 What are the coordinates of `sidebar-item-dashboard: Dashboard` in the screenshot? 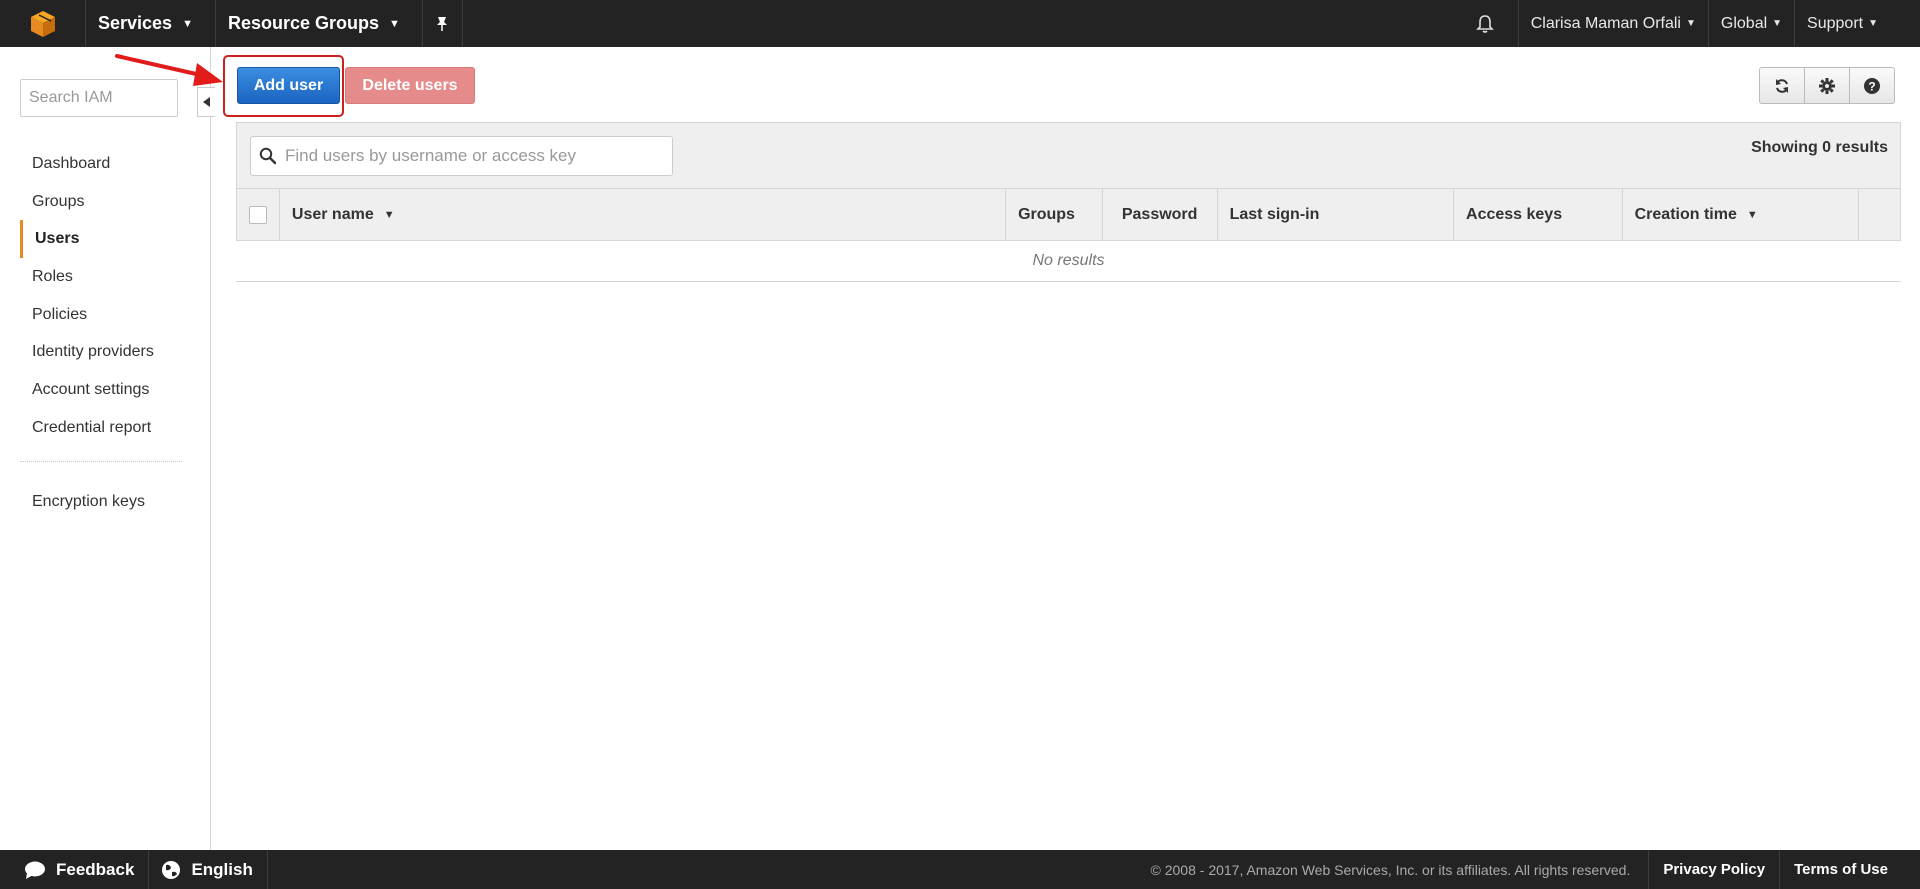 It's located at (105, 164).